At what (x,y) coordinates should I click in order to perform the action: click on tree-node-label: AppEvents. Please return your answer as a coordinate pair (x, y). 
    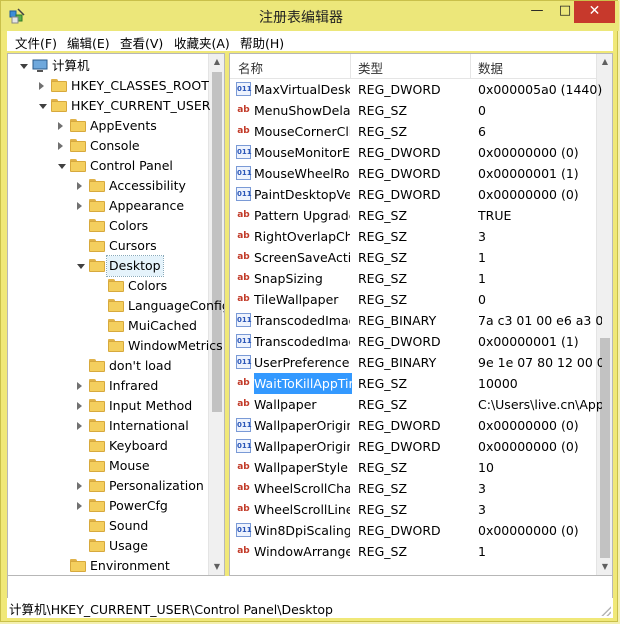
    Looking at the image, I should click on (123, 125).